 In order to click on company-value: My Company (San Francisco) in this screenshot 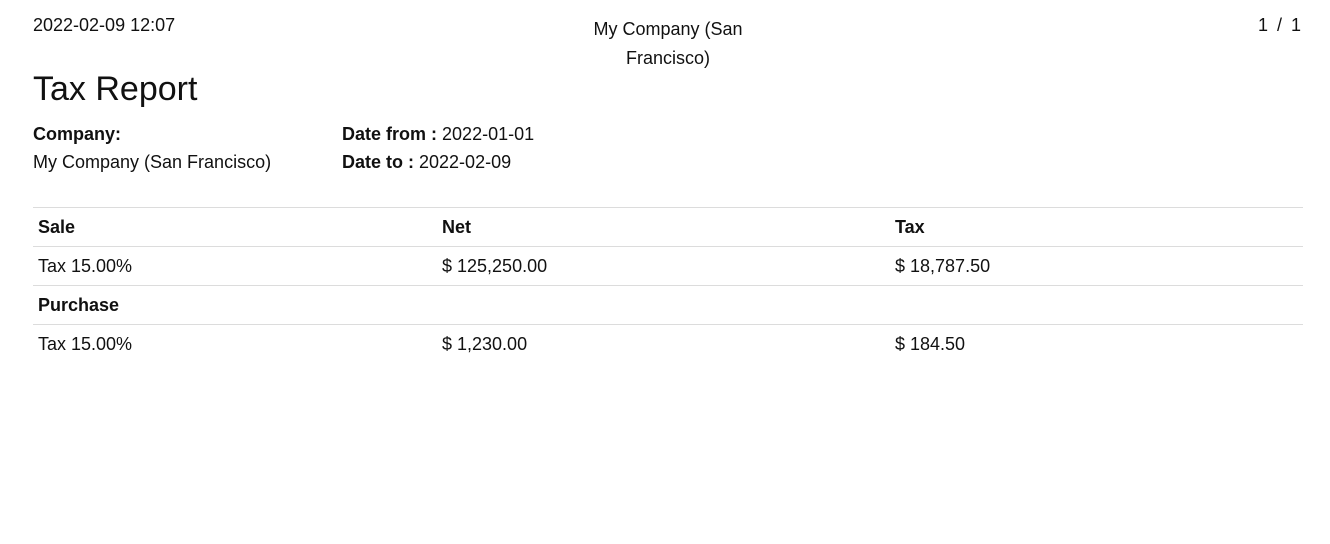, I will do `click(152, 162)`.